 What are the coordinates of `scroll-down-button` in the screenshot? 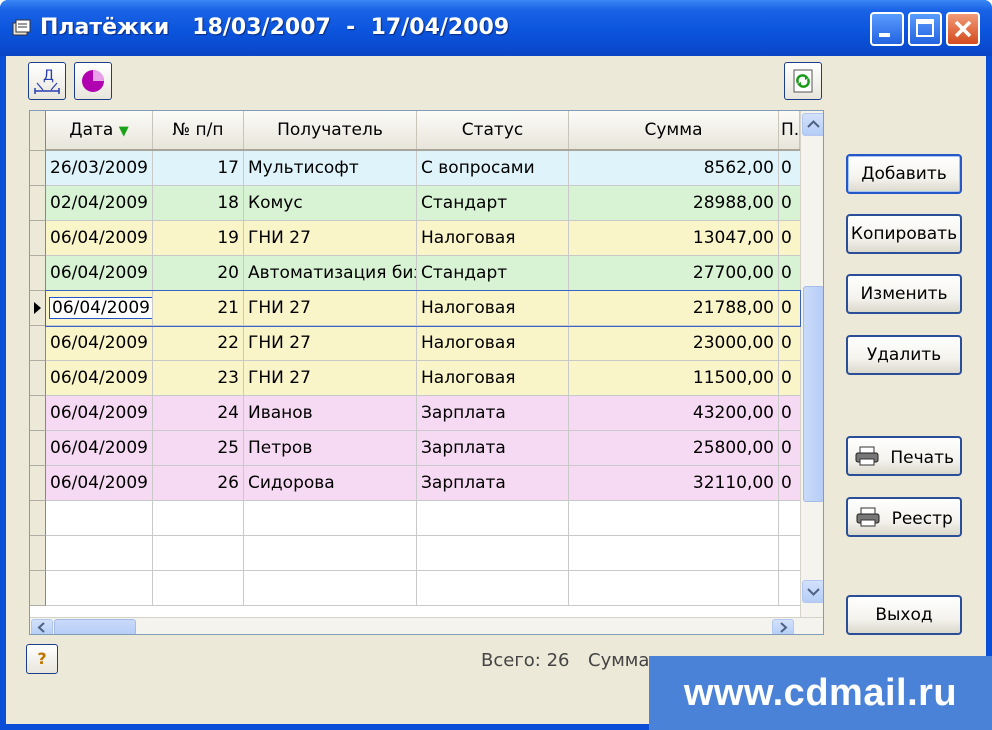 It's located at (812, 591).